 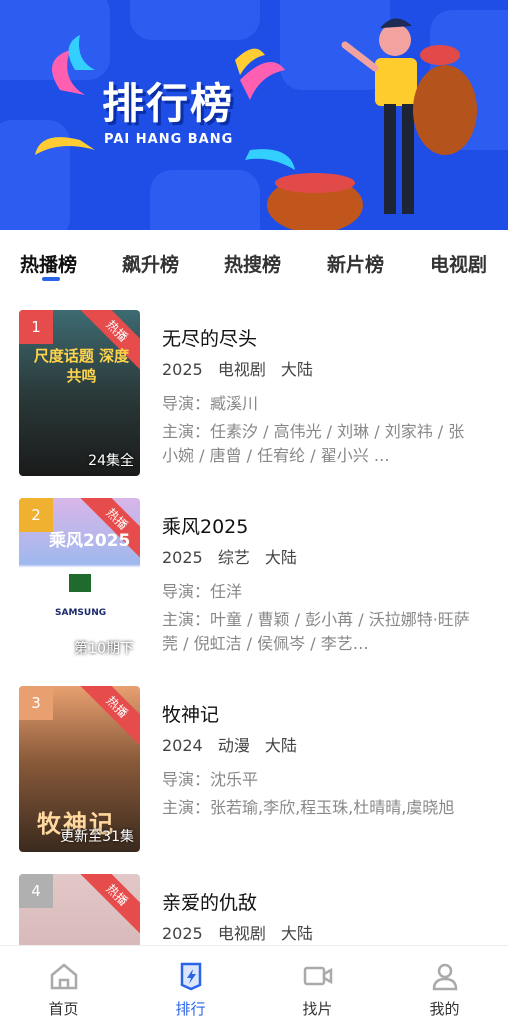 What do you see at coordinates (317, 1009) in the screenshot?
I see `nav-find-movie-label: 找片` at bounding box center [317, 1009].